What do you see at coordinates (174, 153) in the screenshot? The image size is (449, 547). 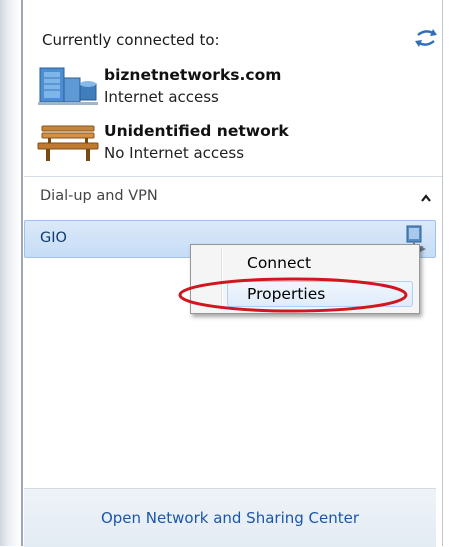 I see `network-status: No Internet access` at bounding box center [174, 153].